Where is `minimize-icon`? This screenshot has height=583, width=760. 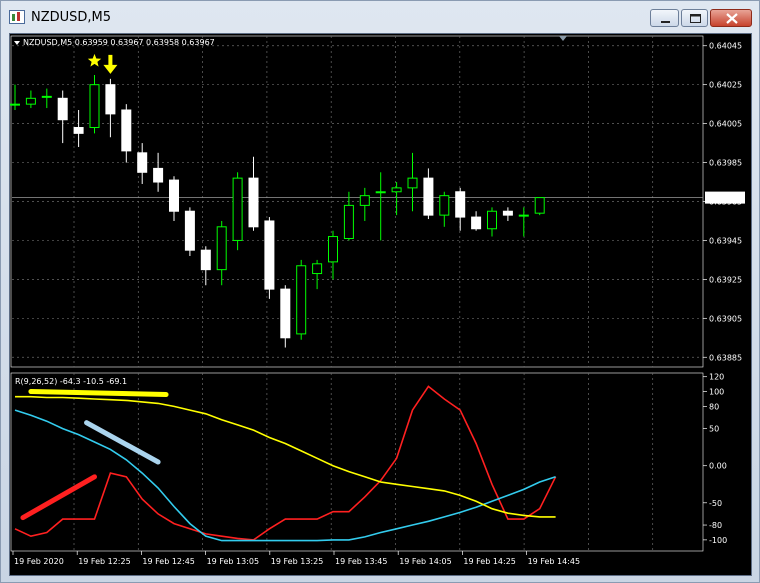
minimize-icon is located at coordinates (665, 22).